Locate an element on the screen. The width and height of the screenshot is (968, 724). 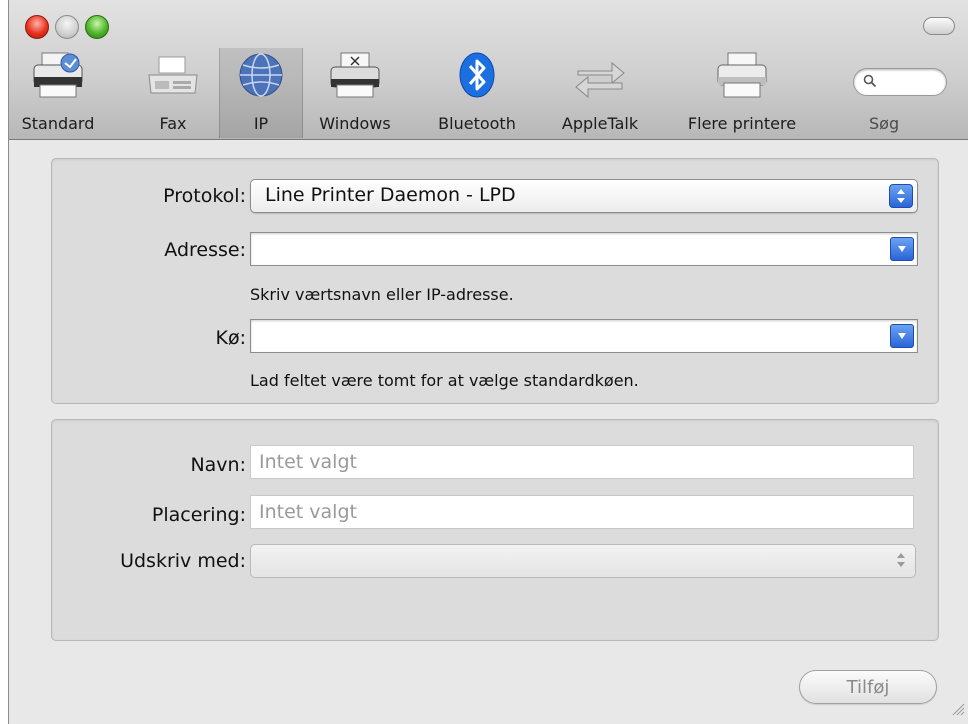
toolbar-item-appletalk: AppleTalk is located at coordinates (600, 93).